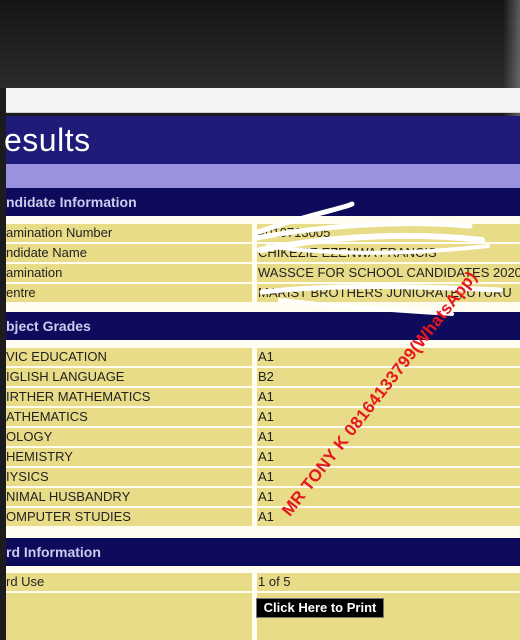 This screenshot has height=640, width=520. I want to click on row-value: 4010713005, so click(294, 232).